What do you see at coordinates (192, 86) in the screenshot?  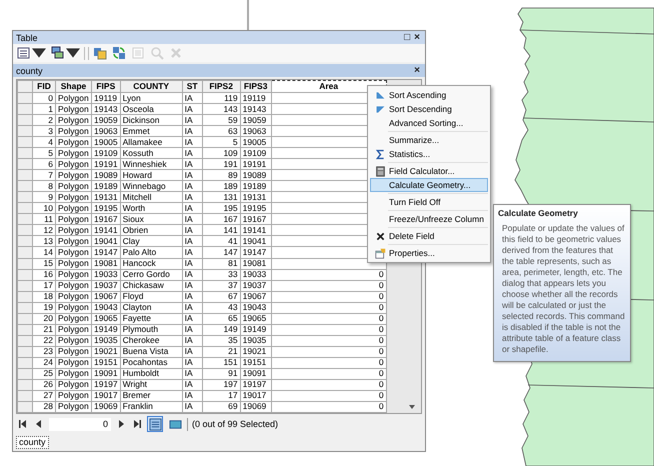 I see `column-header: ST` at bounding box center [192, 86].